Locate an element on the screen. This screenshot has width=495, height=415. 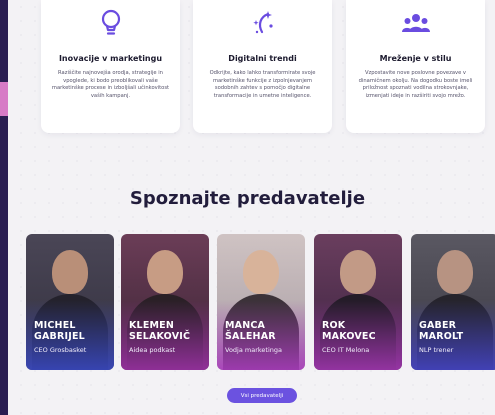
feature-title: Mreženje v stilu is located at coordinates (415, 58).